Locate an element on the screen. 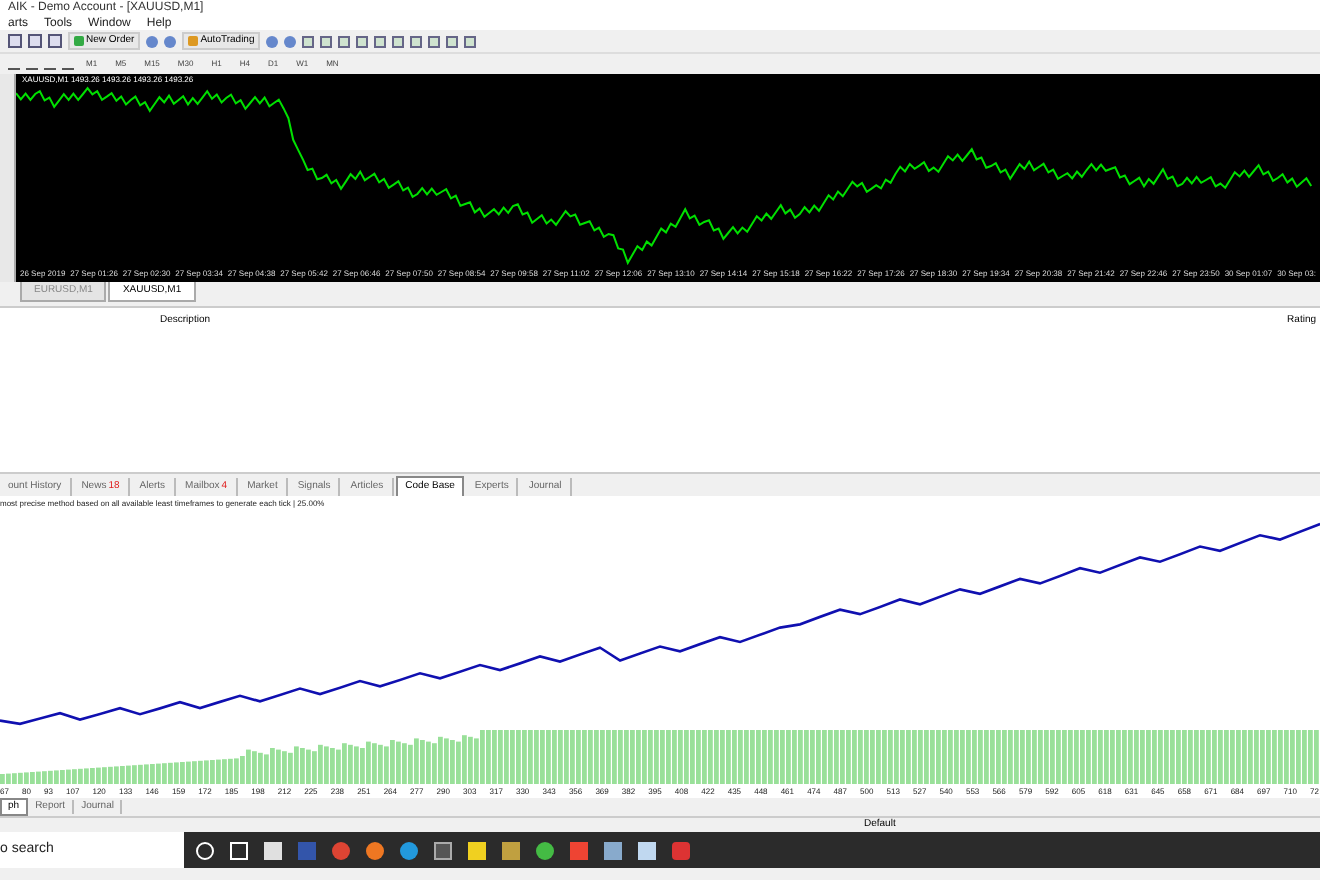  app-icon is located at coordinates (409, 850).